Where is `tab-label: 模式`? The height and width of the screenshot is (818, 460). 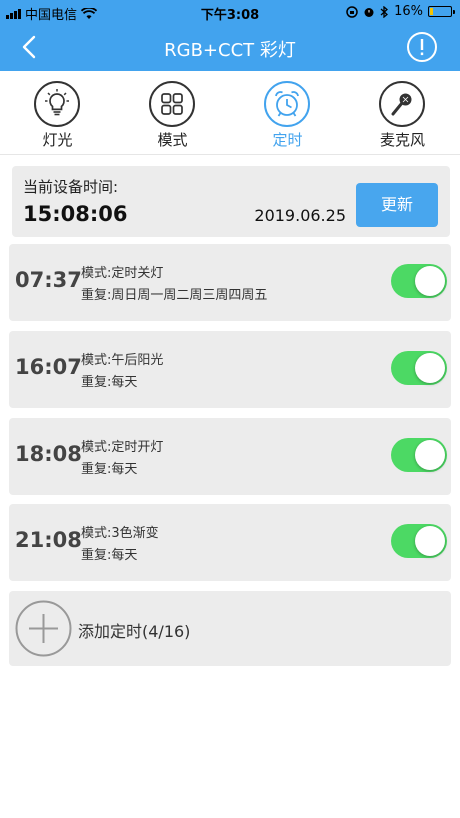 tab-label: 模式 is located at coordinates (172, 140).